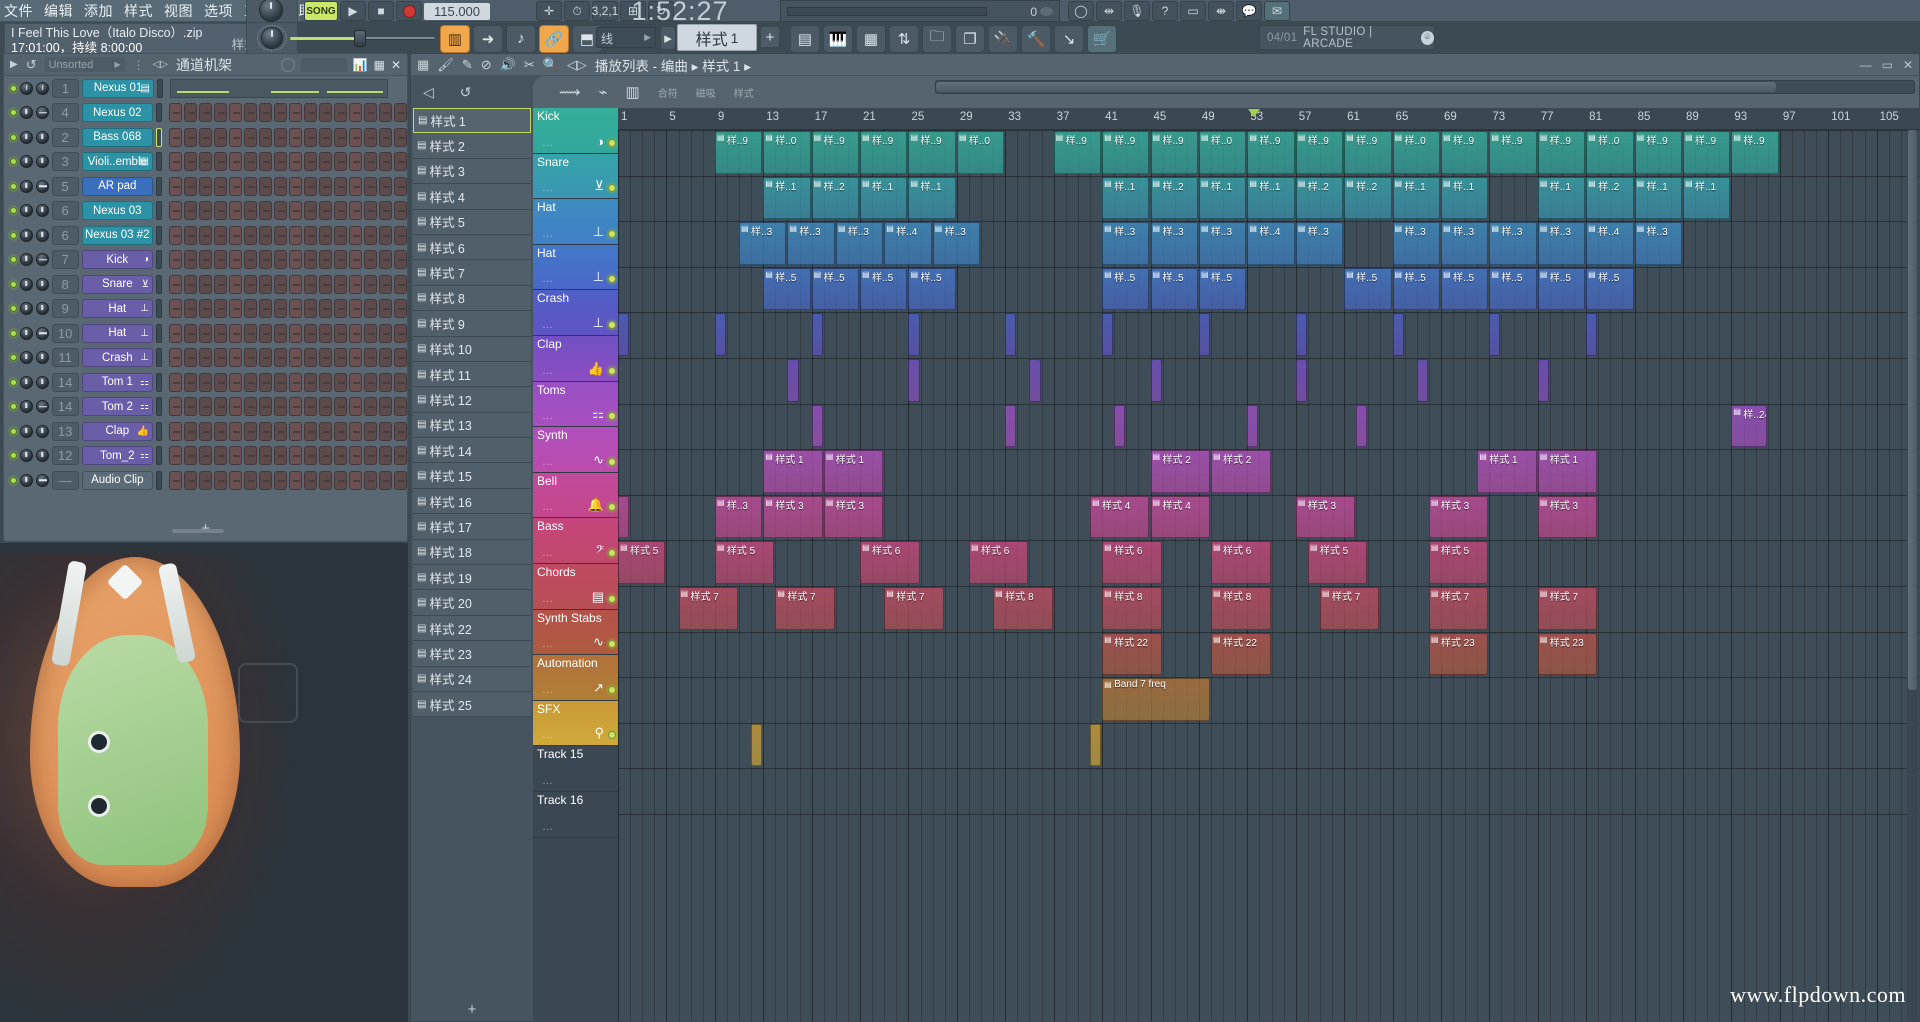 This screenshot has height=1022, width=1920. Describe the element at coordinates (1610, 243) in the screenshot. I see `playlist-clip: ▤ 样..4` at that location.